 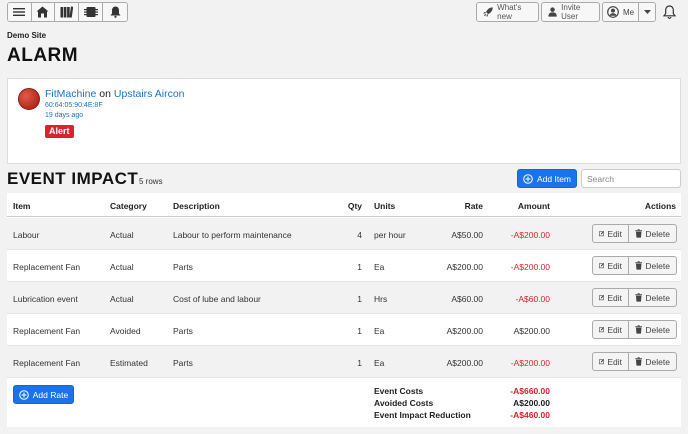 I want to click on profile-dropdown-toggle, so click(x=647, y=12).